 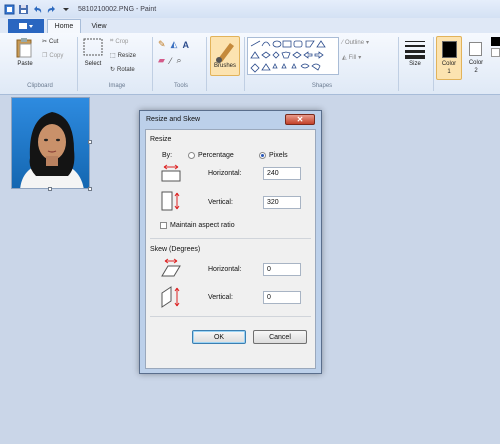 I want to click on vertical-skew-icon, so click(x=171, y=298).